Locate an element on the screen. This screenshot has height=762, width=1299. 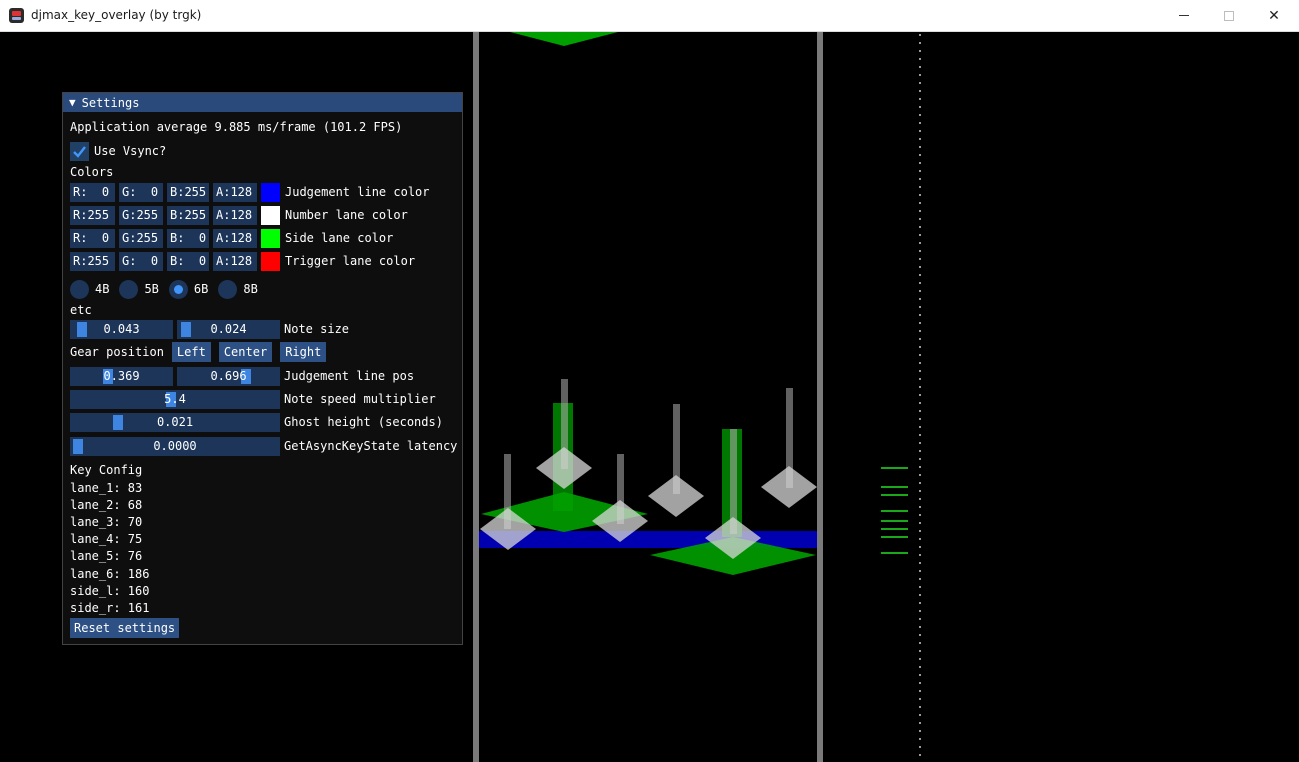
vsync-row: Use Vsync? is located at coordinates (118, 151).